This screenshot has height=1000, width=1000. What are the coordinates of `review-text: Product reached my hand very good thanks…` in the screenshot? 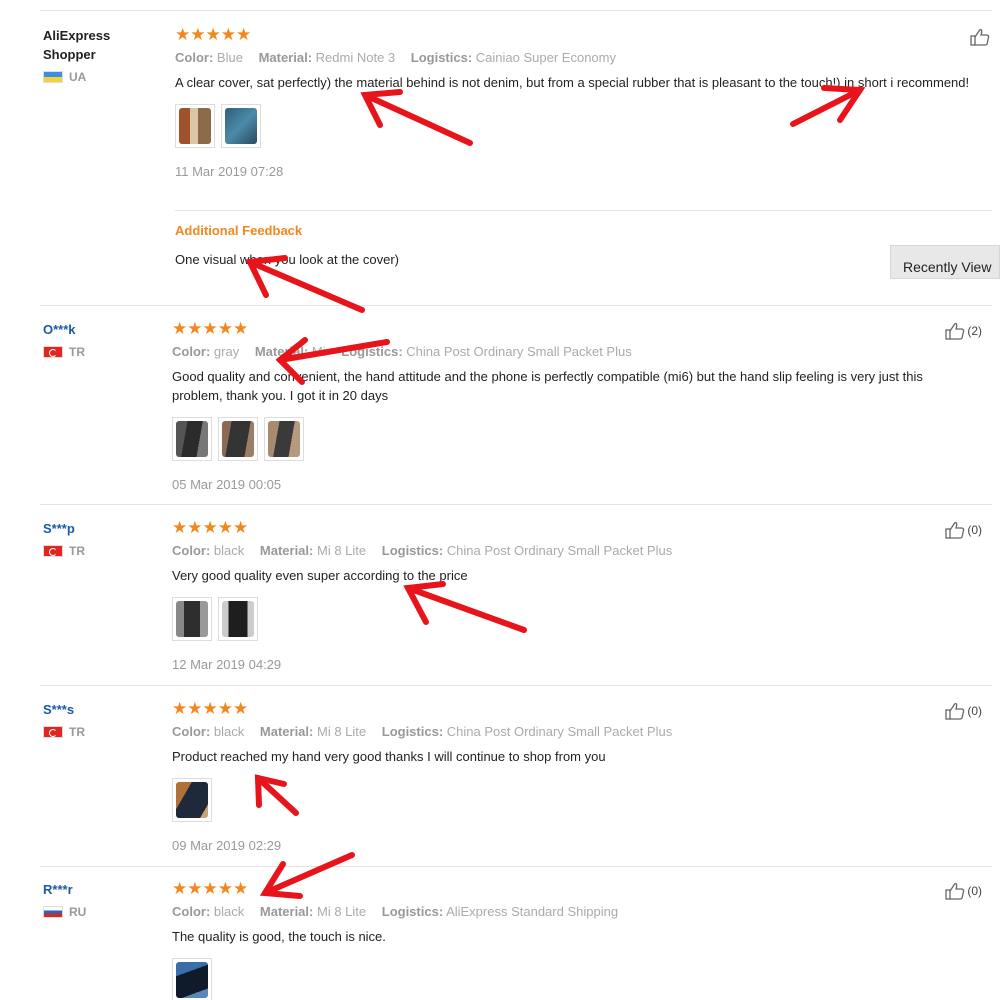 It's located at (389, 756).